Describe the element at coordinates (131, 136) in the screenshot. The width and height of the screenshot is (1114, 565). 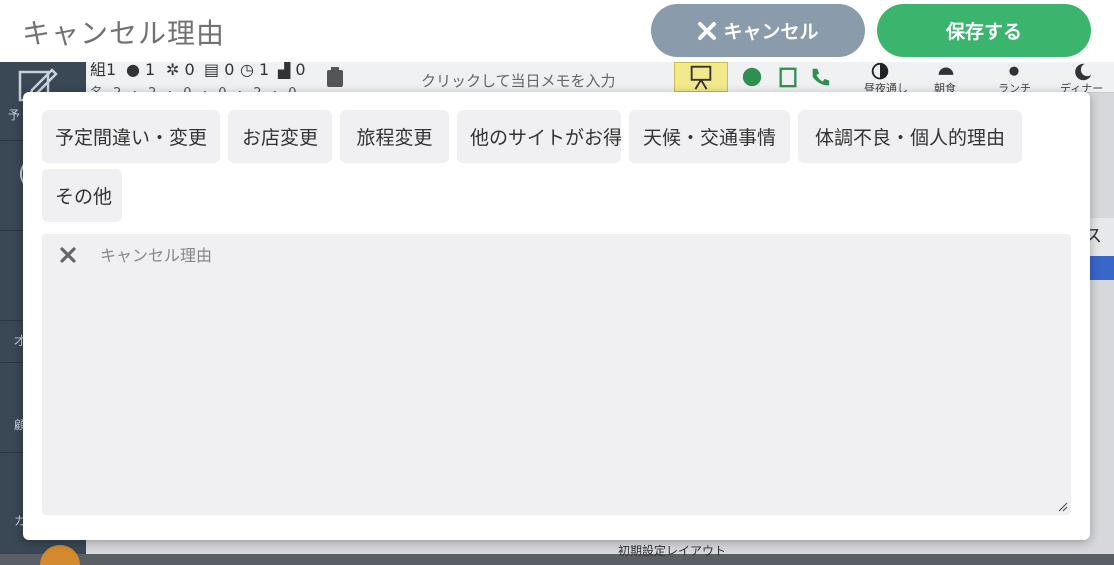
I see `reason-chip-schedule-change: 予定間違い・変更` at that location.